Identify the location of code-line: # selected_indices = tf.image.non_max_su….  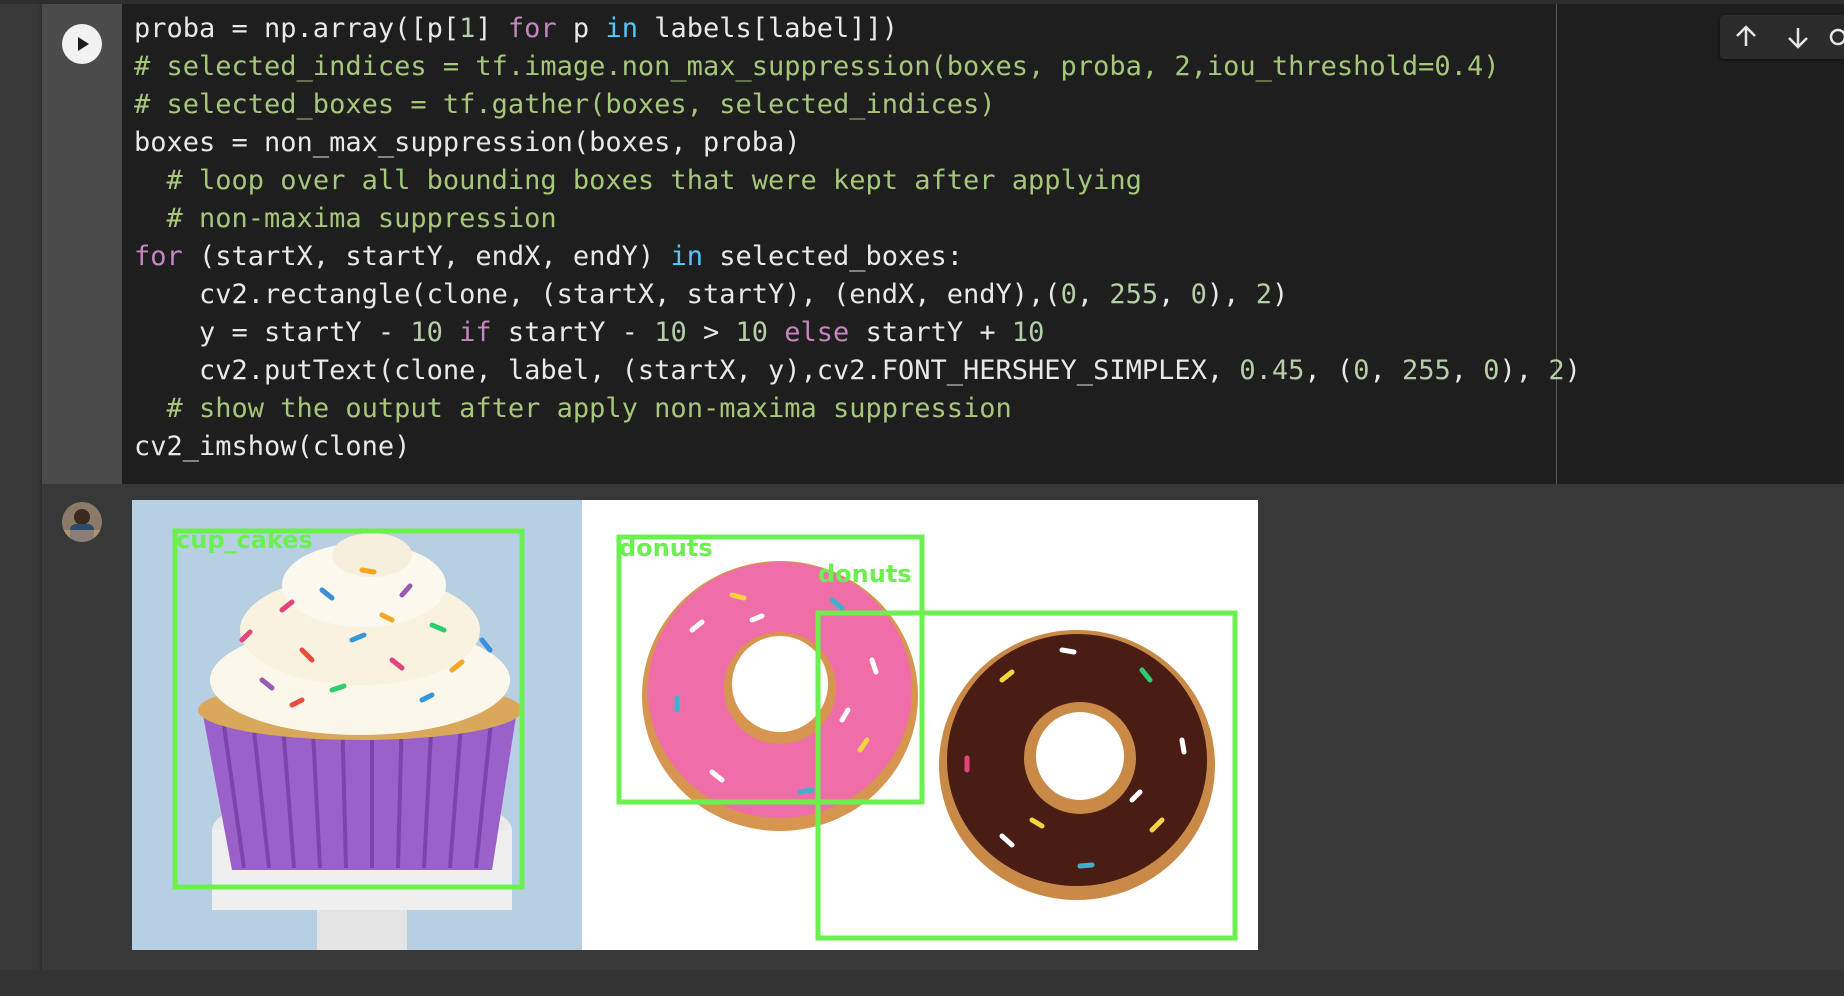
(857, 67).